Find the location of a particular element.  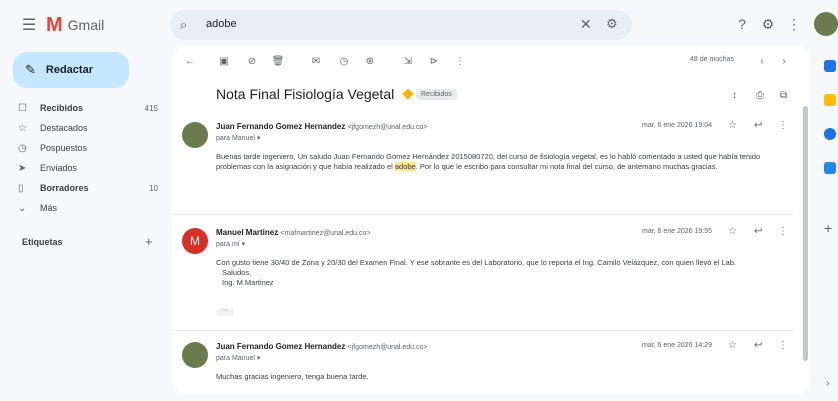

sidebar-item-inbox: ☐ Recibidos 415 is located at coordinates (88, 108).